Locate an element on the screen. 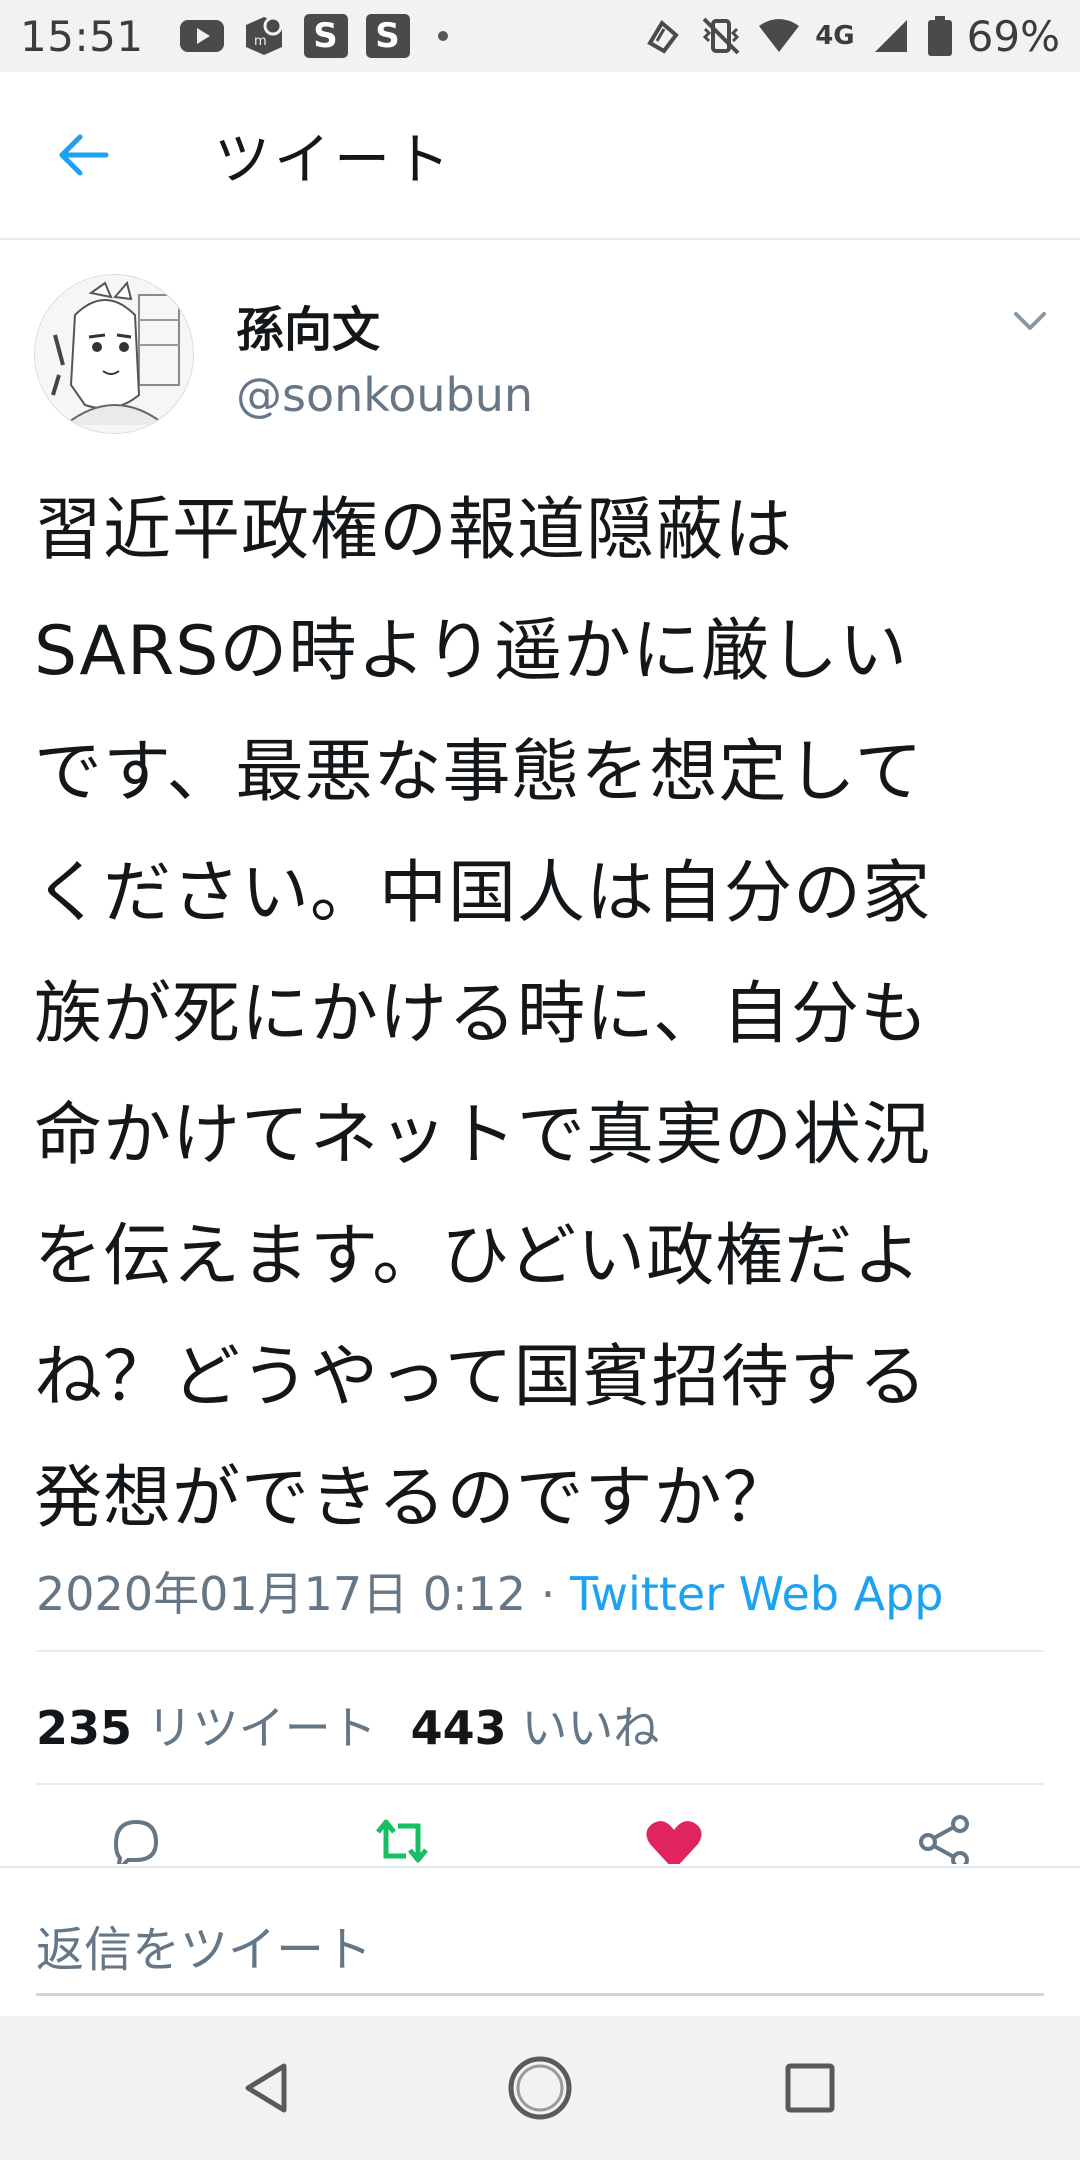 The width and height of the screenshot is (1080, 2160). battery-icon is located at coordinates (940, 36).